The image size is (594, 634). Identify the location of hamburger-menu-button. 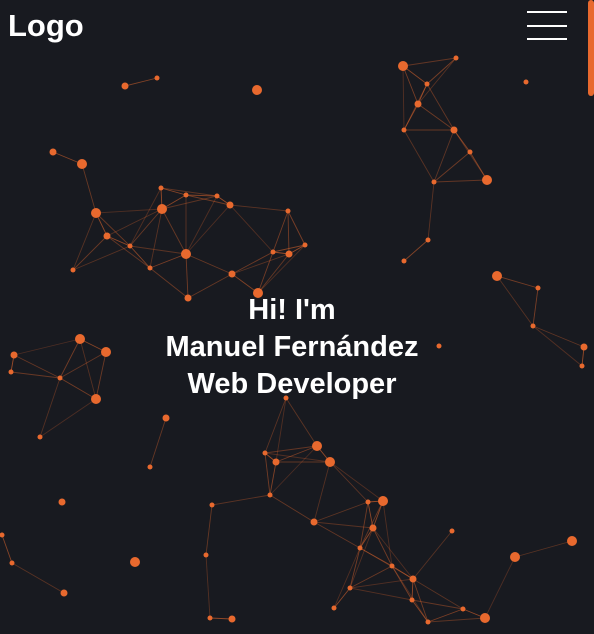
(547, 26).